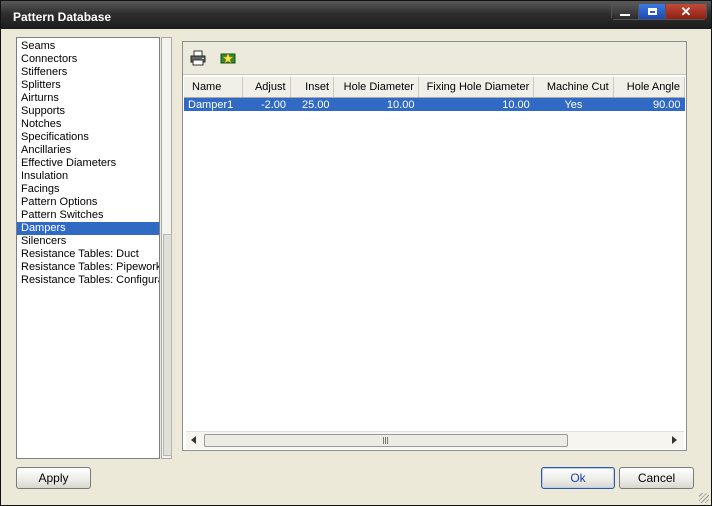  I want to click on column-header: Hole Angle, so click(649, 87).